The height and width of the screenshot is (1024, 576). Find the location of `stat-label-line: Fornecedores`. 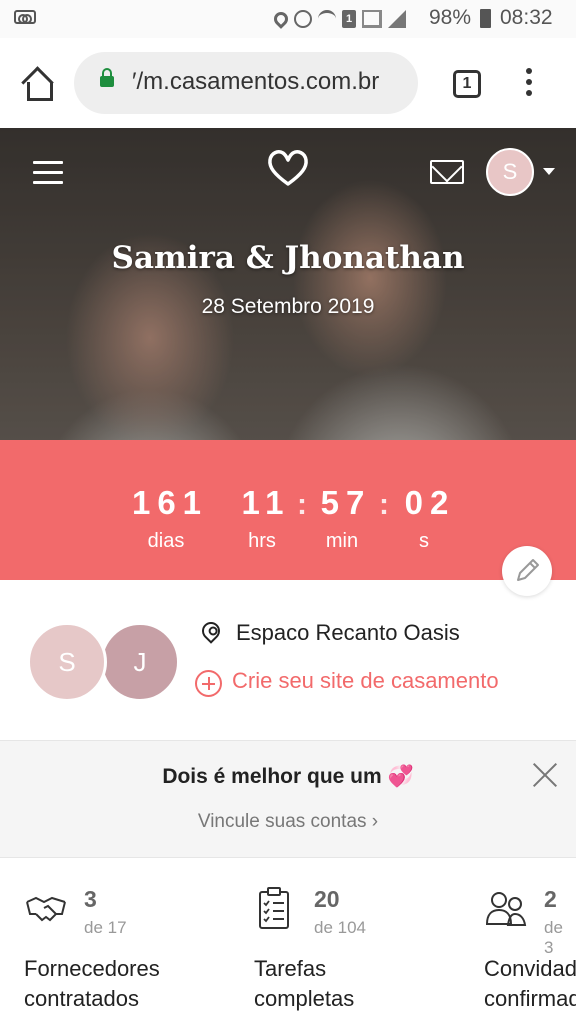

stat-label-line: Fornecedores is located at coordinates (92, 968).